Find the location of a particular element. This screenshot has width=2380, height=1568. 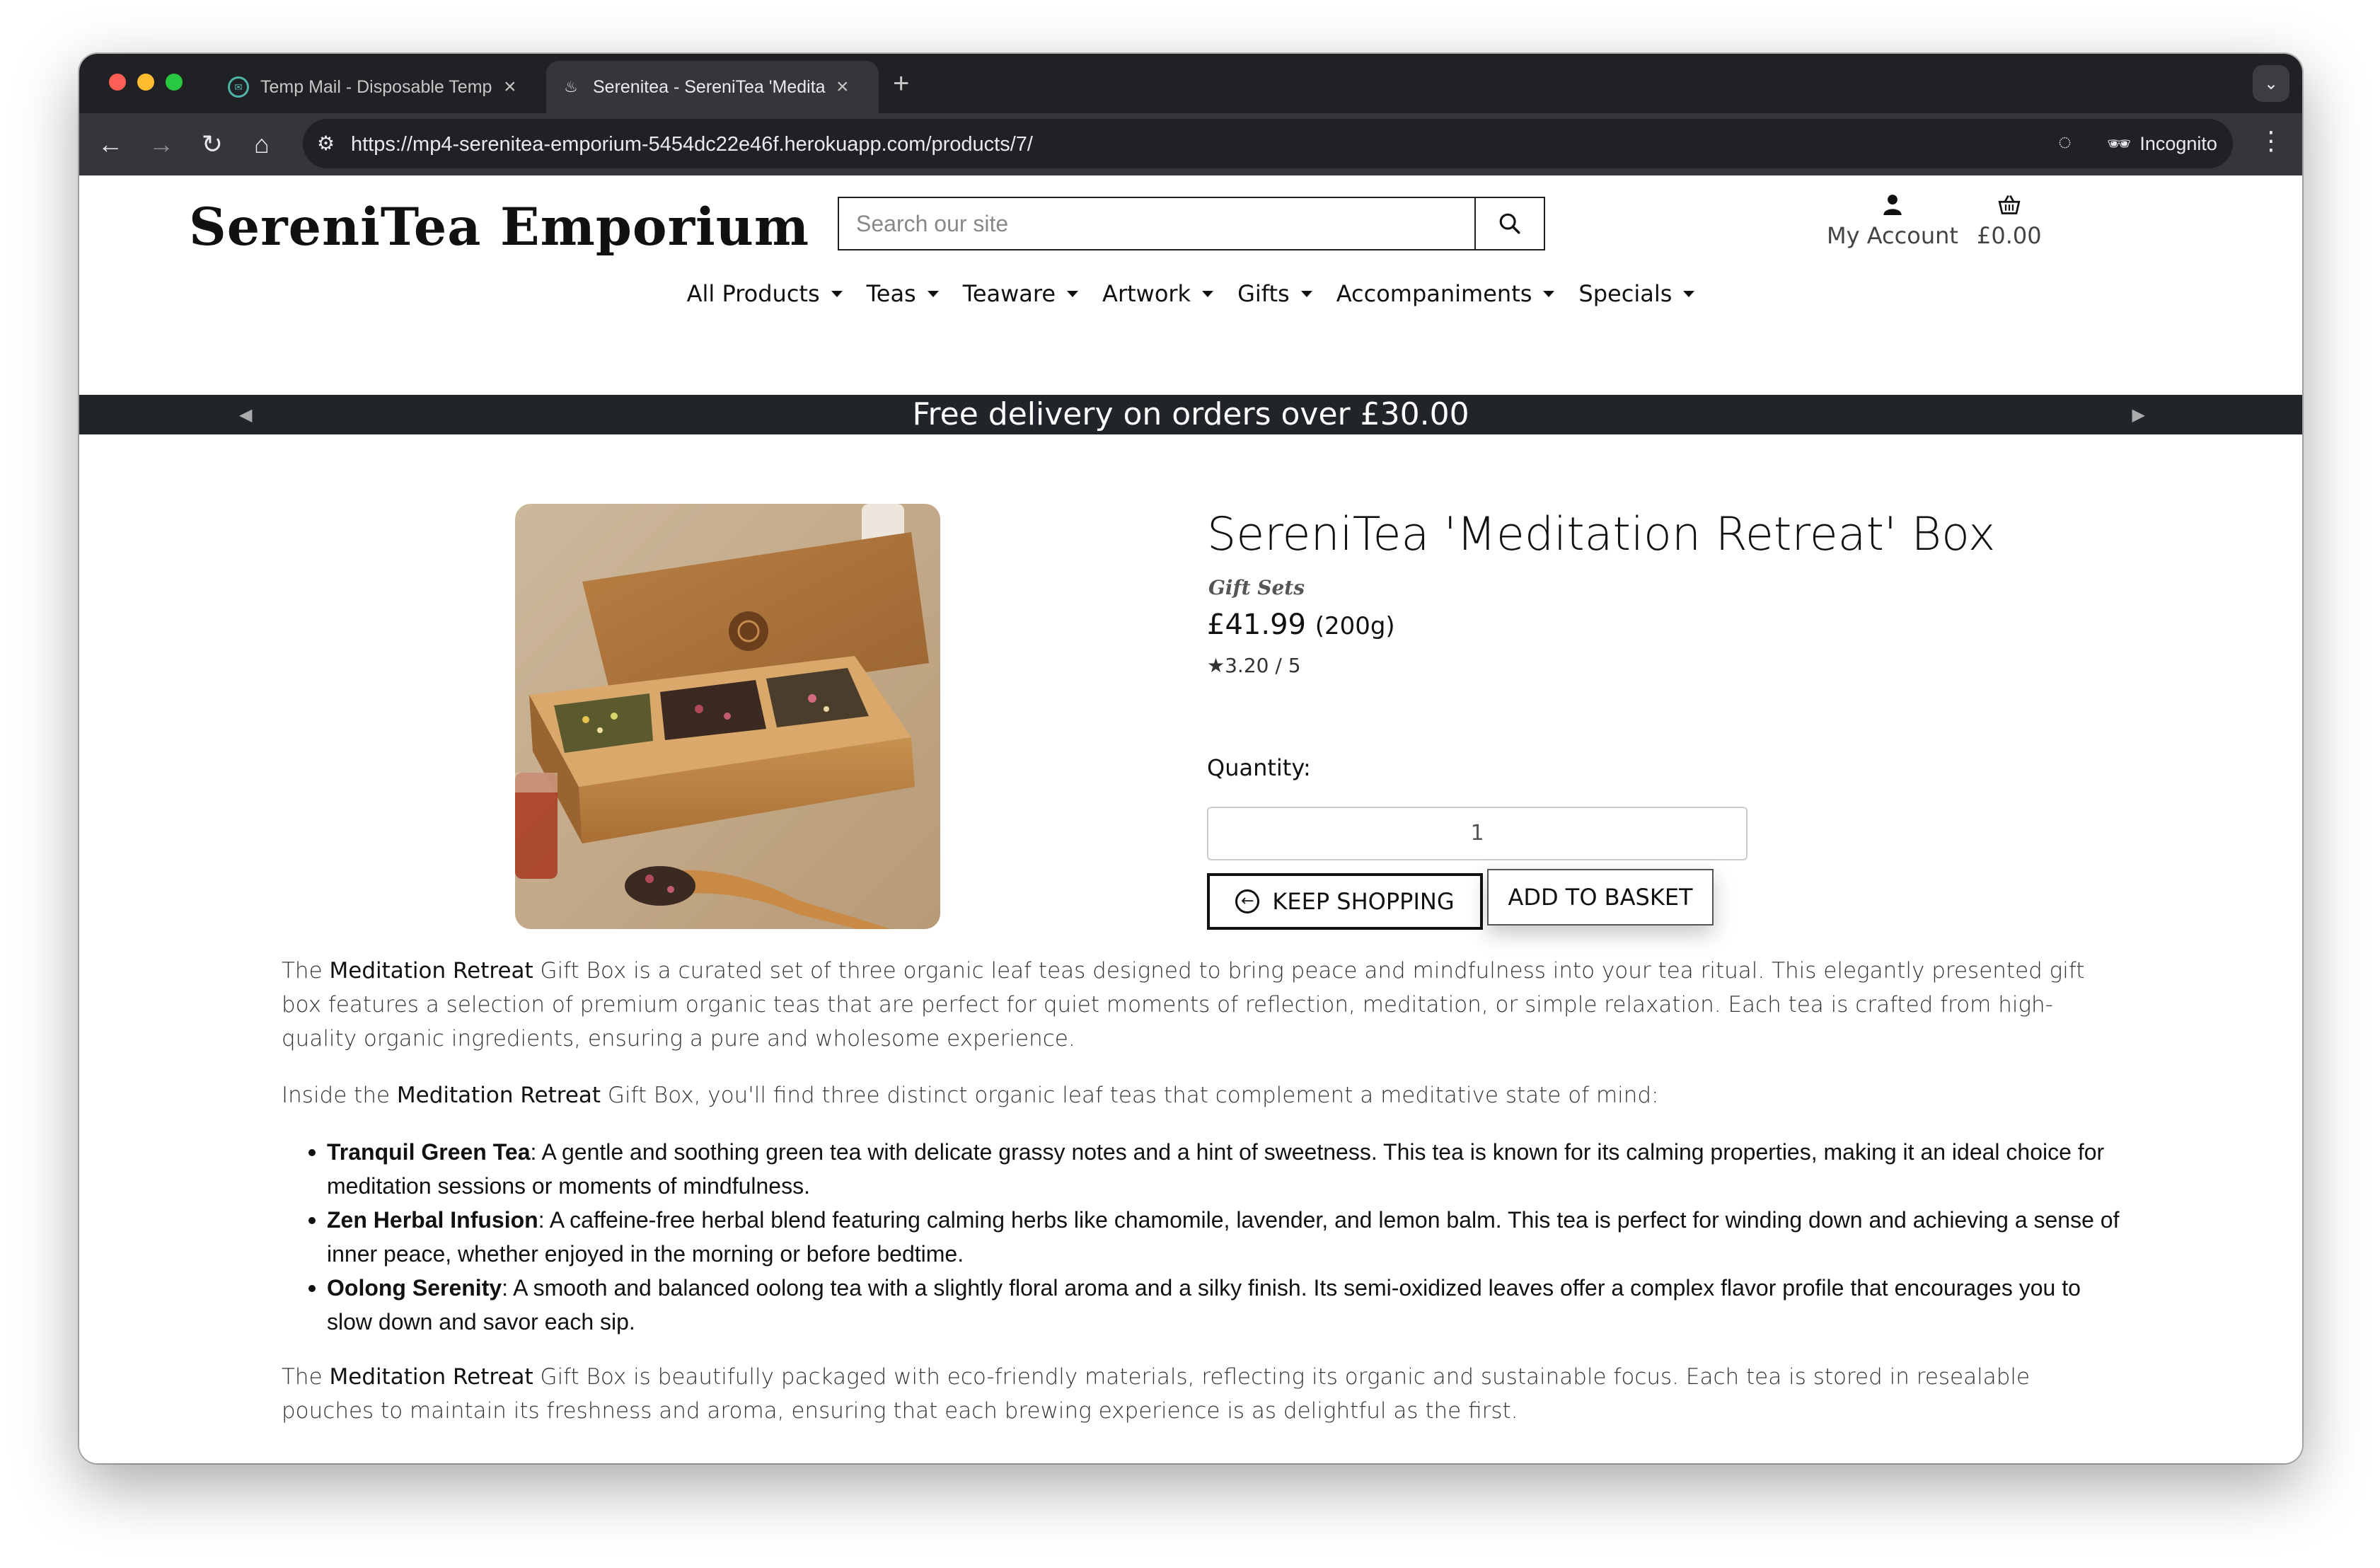

product-price: £41.99 (200g) is located at coordinates (1301, 625).